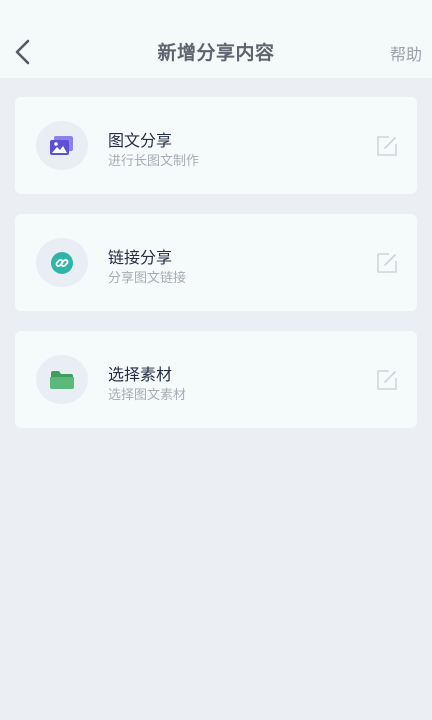 The width and height of the screenshot is (432, 720). What do you see at coordinates (140, 140) in the screenshot?
I see `card-title: 图文分享` at bounding box center [140, 140].